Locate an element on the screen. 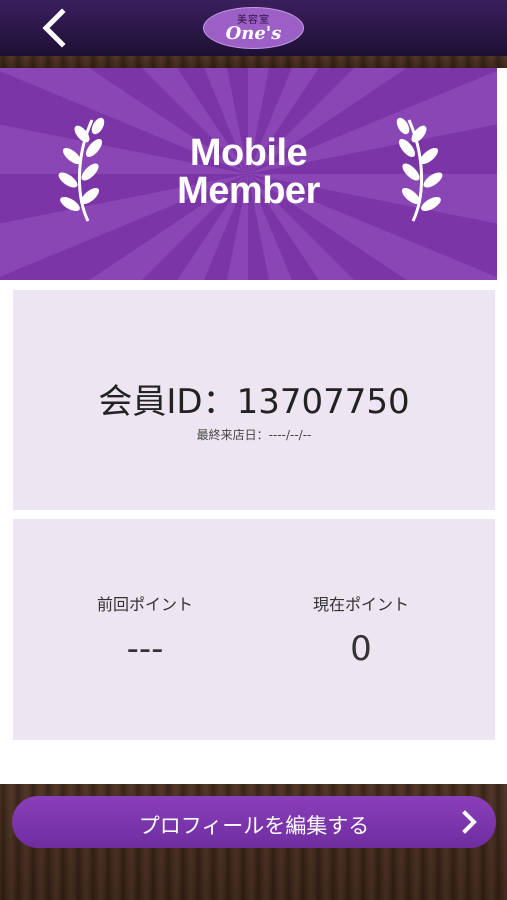  current-points: 現在ポイント 0 is located at coordinates (361, 630).